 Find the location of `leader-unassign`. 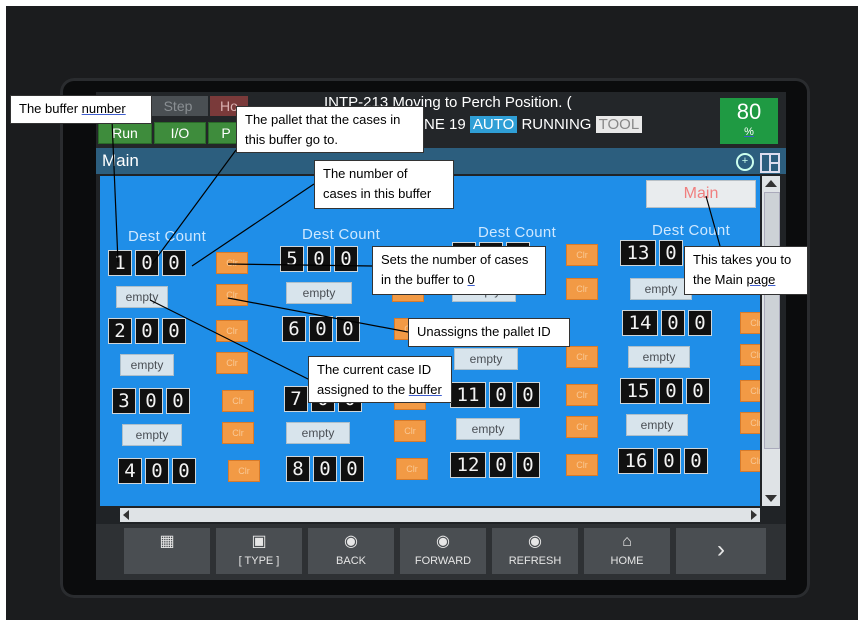

leader-unassign is located at coordinates (318, 315).